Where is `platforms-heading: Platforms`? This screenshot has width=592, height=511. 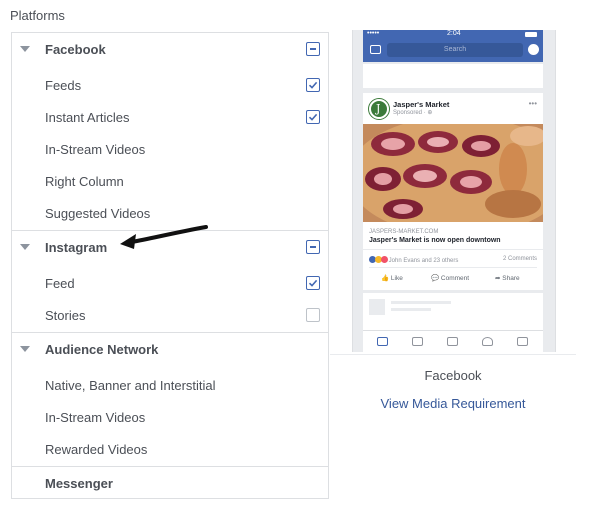 platforms-heading: Platforms is located at coordinates (37, 15).